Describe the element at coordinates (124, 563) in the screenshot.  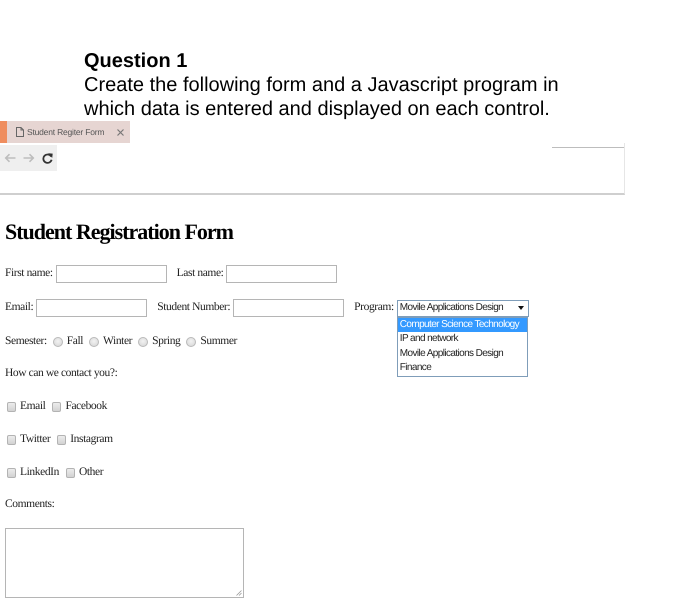
I see `comments-field` at that location.